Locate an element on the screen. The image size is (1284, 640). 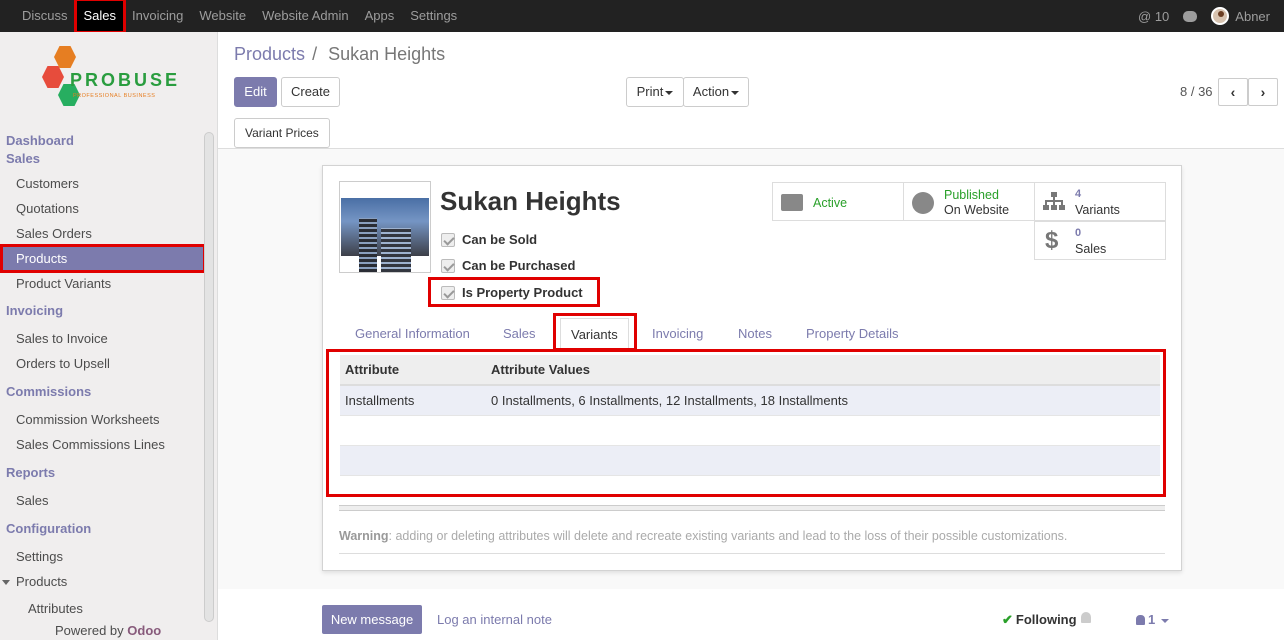
building-left is located at coordinates (368, 245).